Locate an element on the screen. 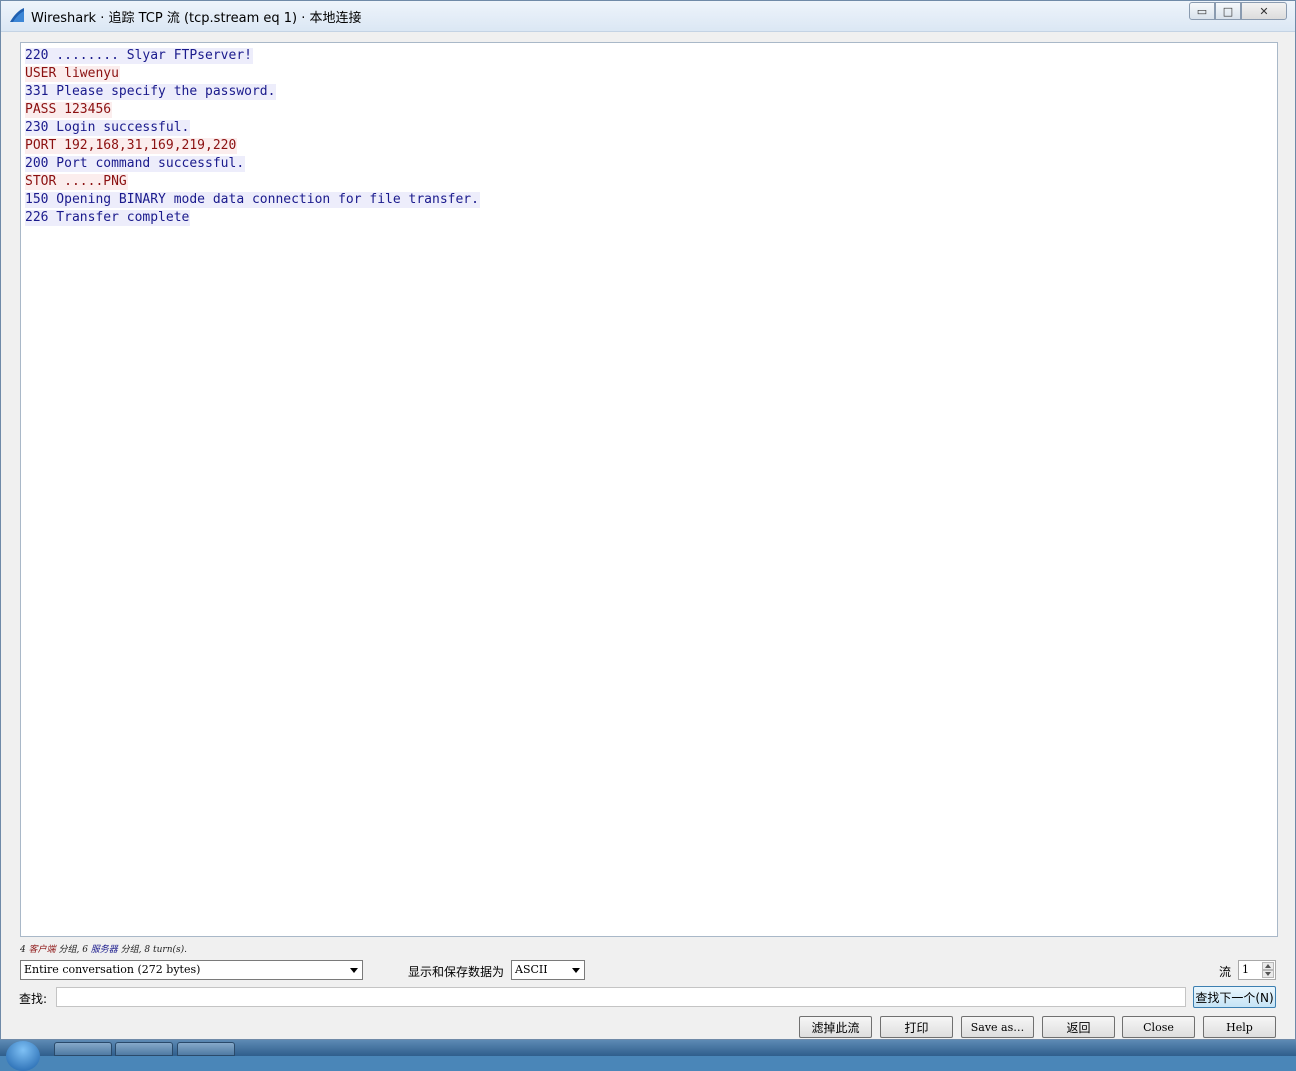  stream-number-value: 1 is located at coordinates (1245, 969).